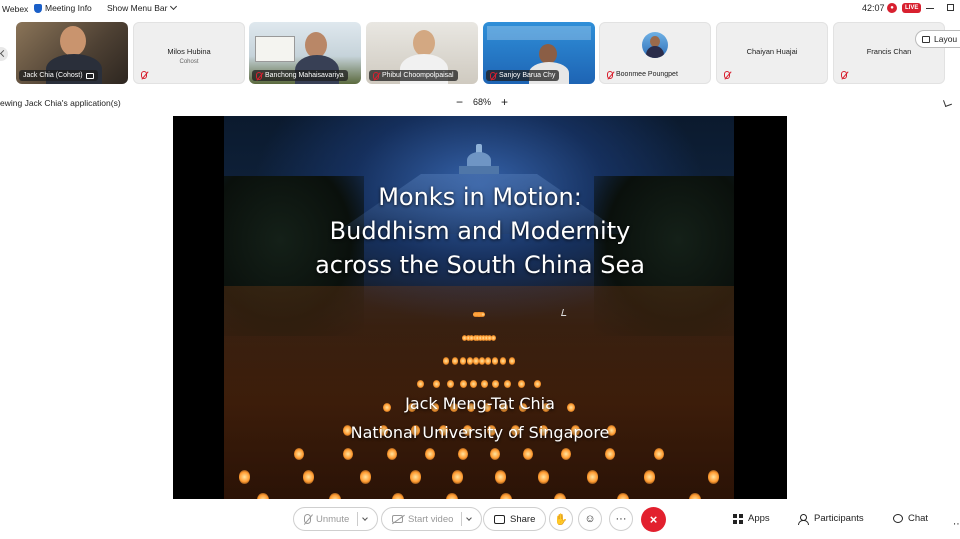 This screenshot has height=539, width=960. Describe the element at coordinates (504, 102) in the screenshot. I see `zoom-in-button: +` at that location.